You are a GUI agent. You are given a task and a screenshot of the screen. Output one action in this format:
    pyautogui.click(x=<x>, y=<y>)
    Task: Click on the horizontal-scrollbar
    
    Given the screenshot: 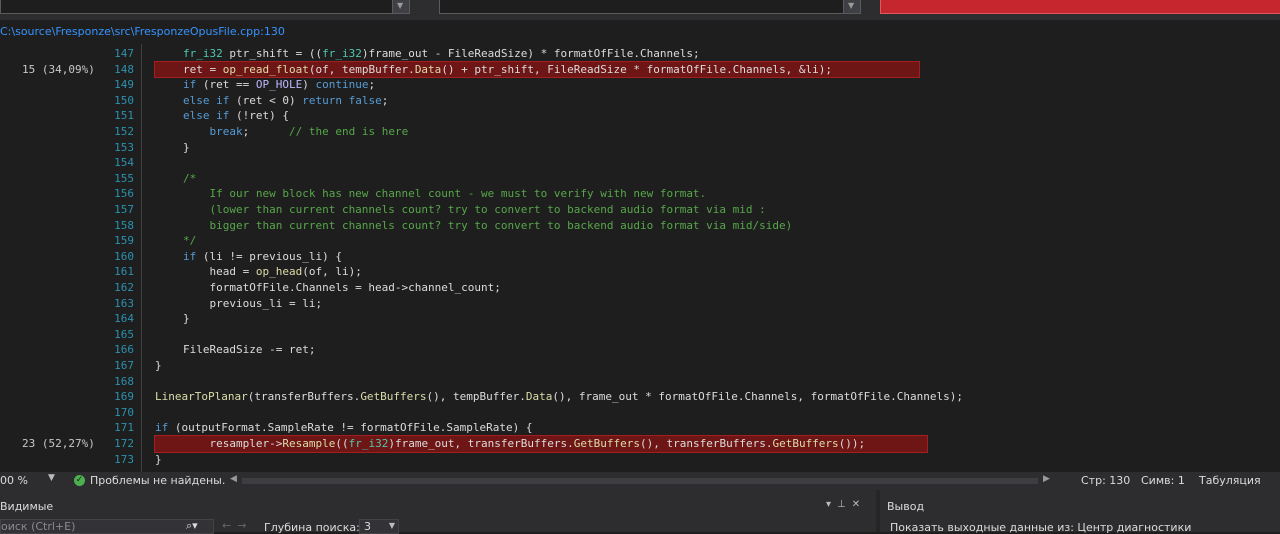 What is the action you would take?
    pyautogui.click(x=640, y=481)
    